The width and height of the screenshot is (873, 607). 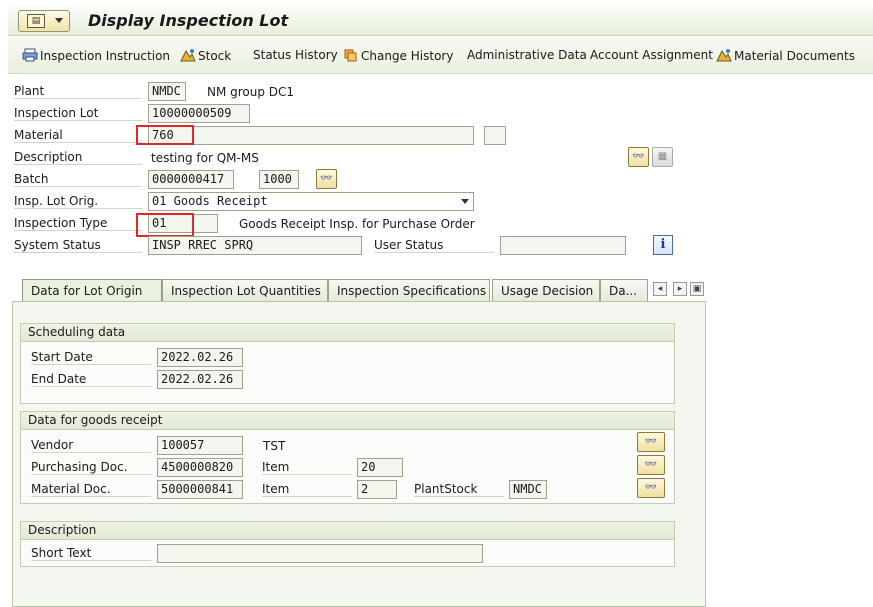 I want to click on plant-label: Plant, so click(x=78, y=91).